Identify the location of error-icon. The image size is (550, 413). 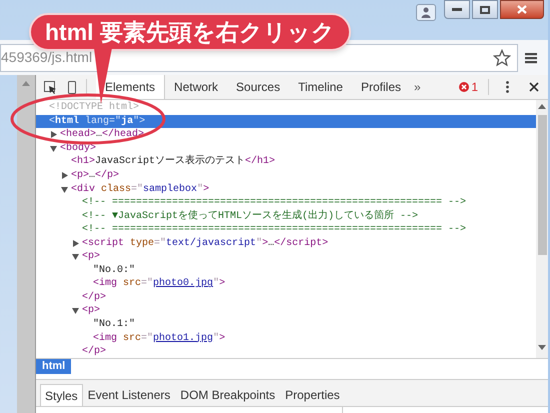
(464, 87).